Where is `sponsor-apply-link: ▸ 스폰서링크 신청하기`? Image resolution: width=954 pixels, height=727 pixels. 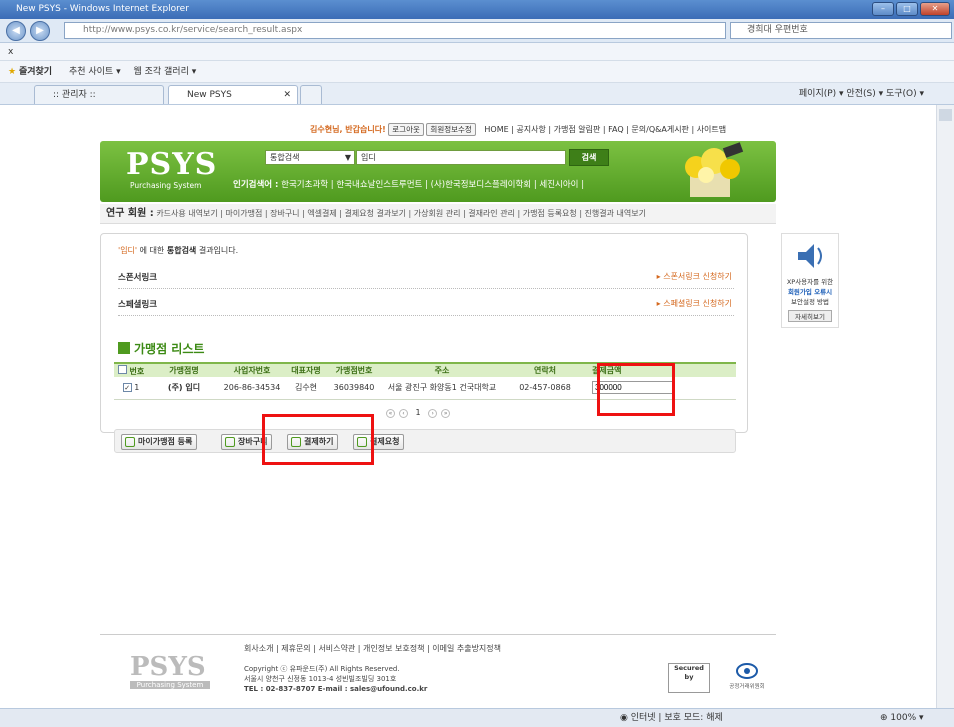 sponsor-apply-link: ▸ 스폰서링크 신청하기 is located at coordinates (694, 276).